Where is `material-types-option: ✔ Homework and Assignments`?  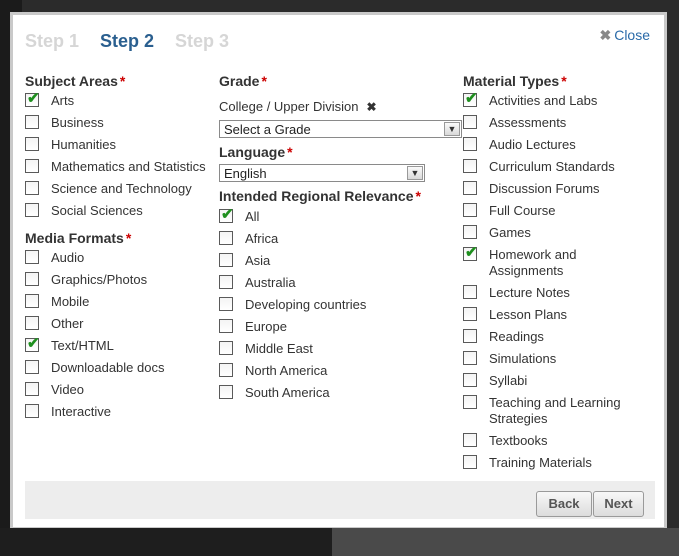
material-types-option: ✔ Homework and Assignments is located at coordinates (548, 261).